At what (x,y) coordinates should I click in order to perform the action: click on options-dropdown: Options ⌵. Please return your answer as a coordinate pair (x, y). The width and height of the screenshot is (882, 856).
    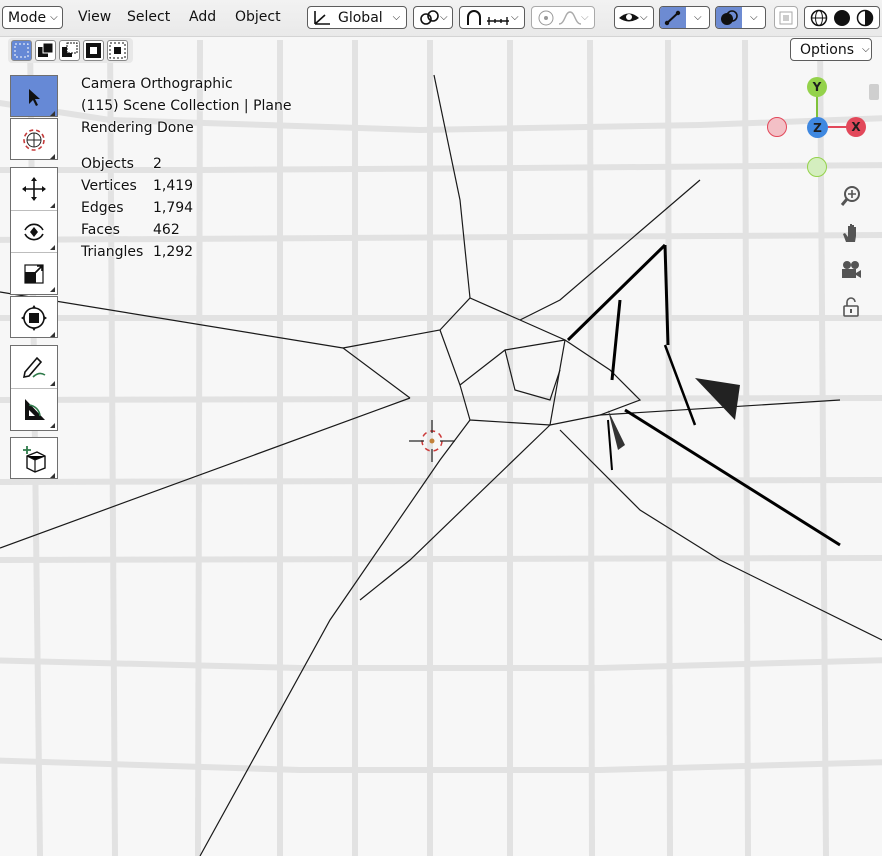
    Looking at the image, I should click on (831, 49).